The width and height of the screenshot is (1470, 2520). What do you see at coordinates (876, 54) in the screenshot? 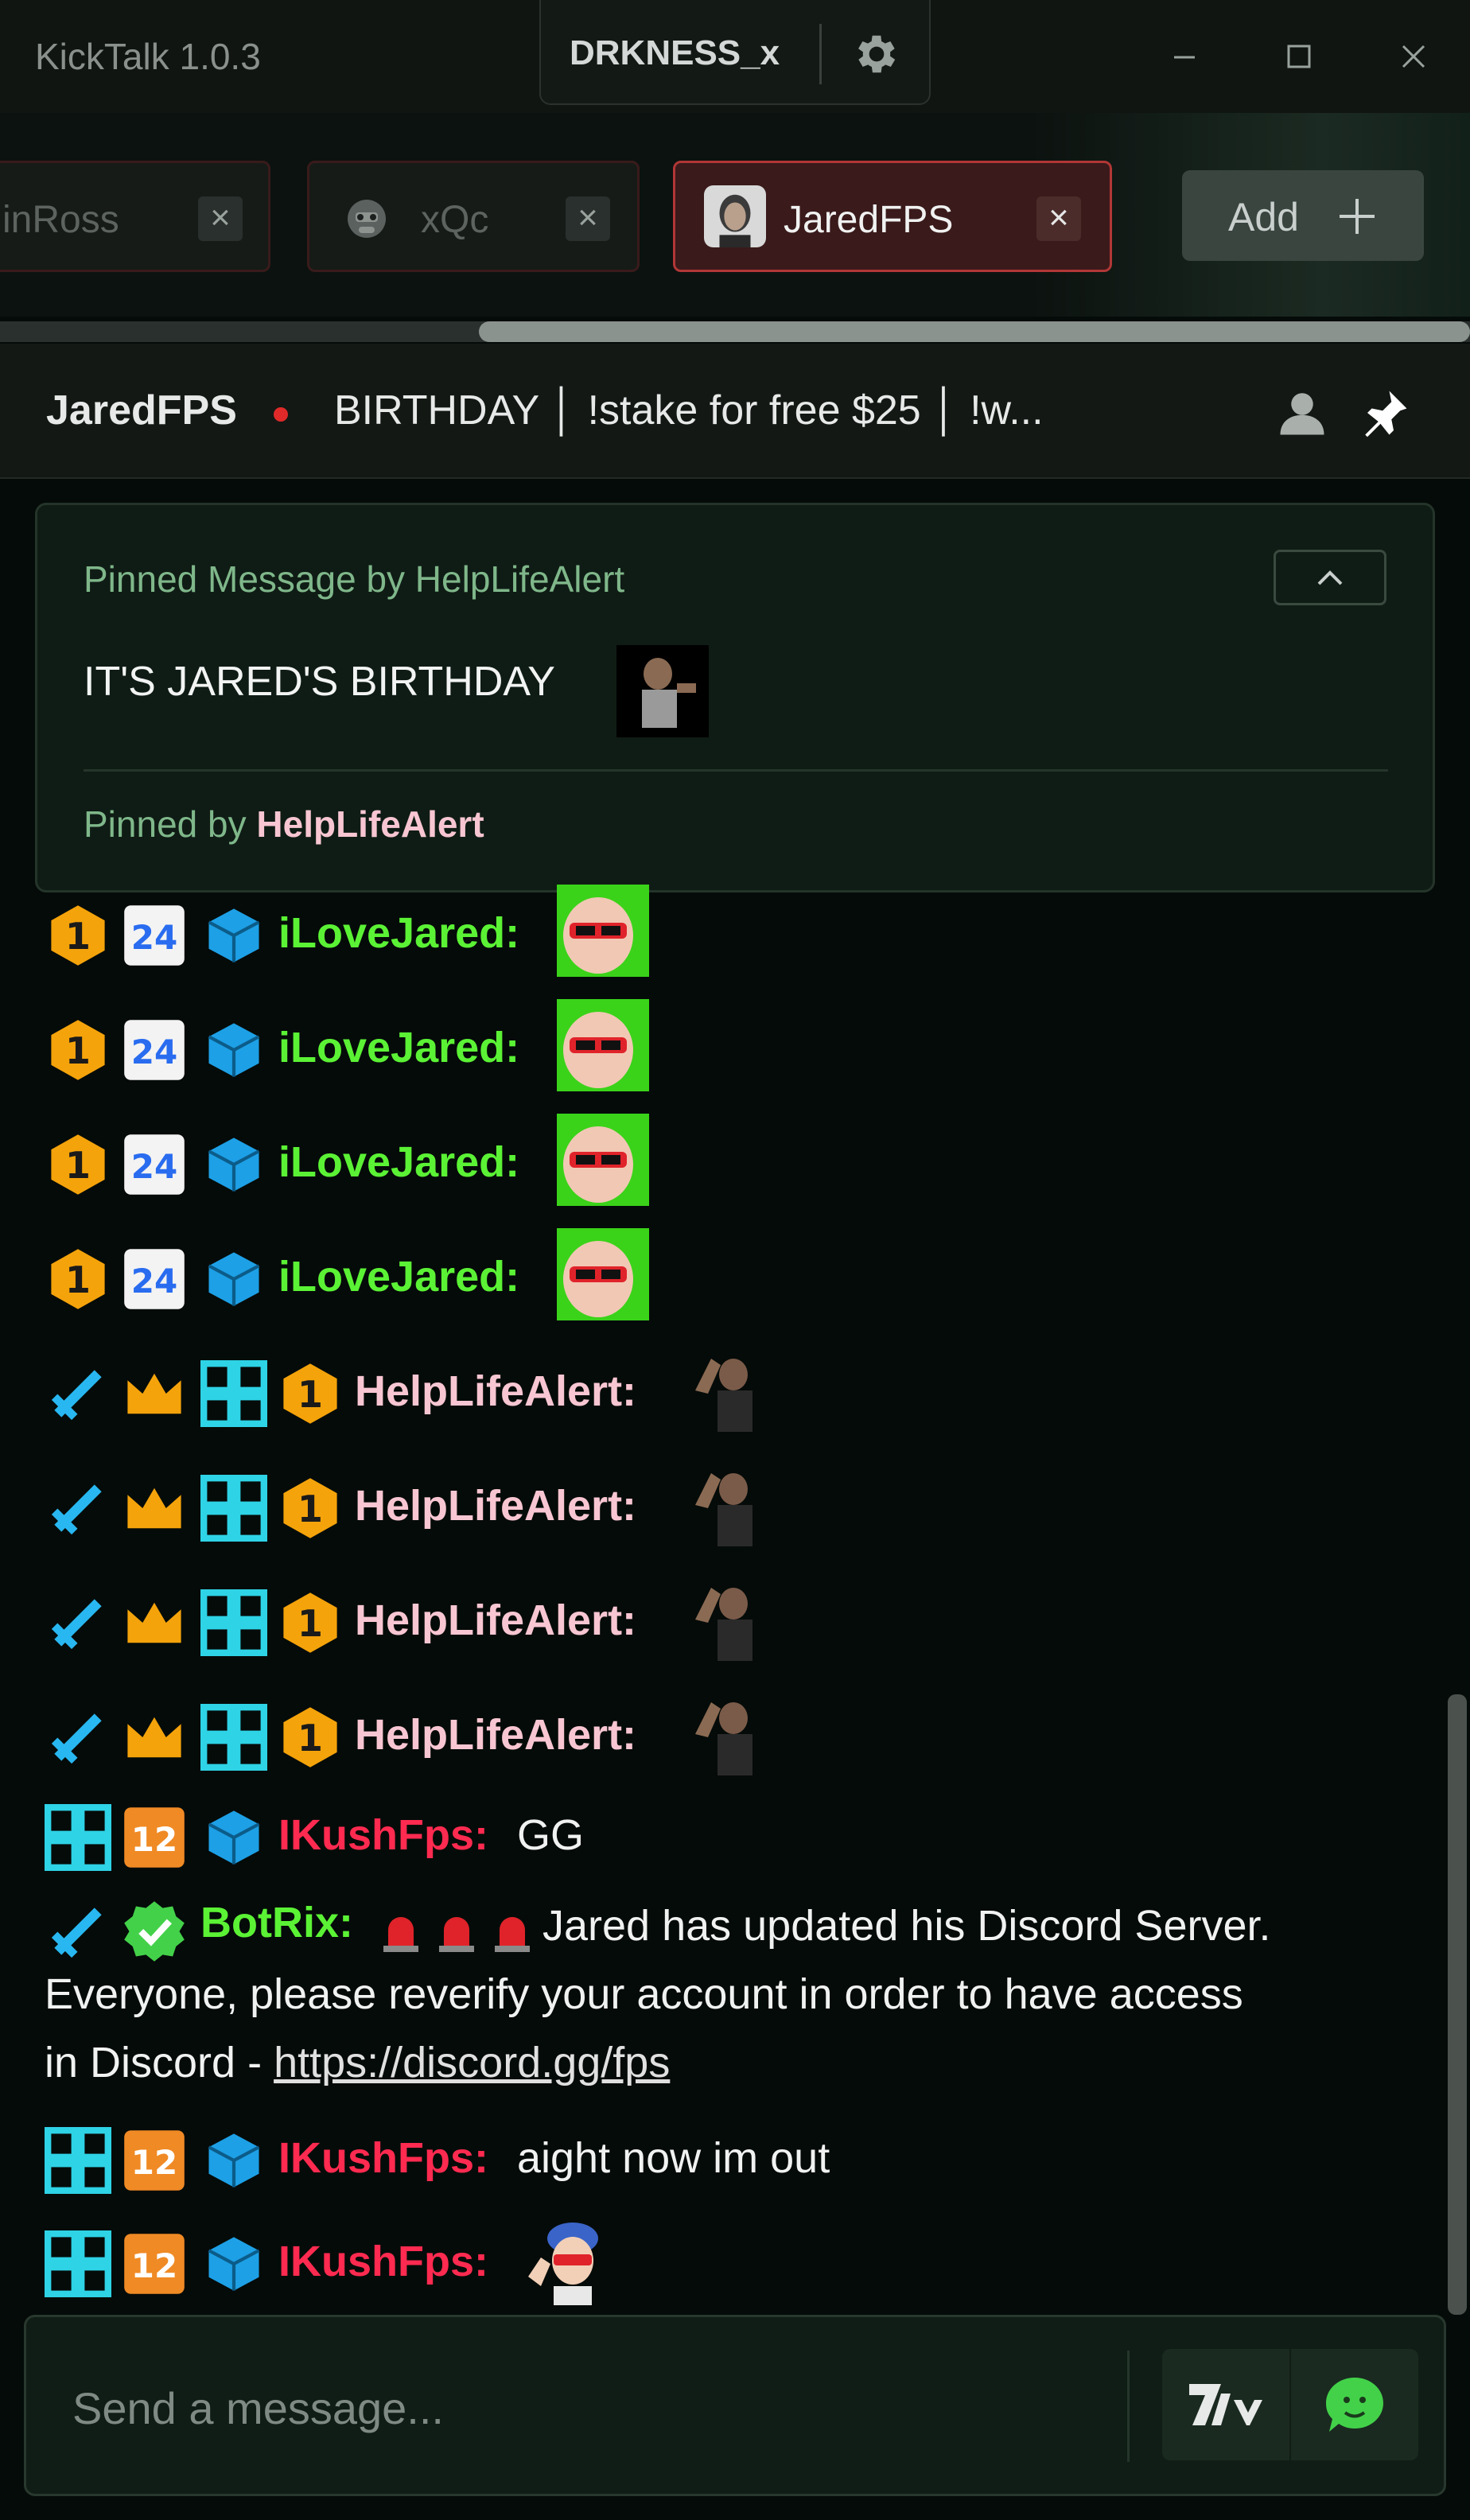
I see `settings-gear-icon` at bounding box center [876, 54].